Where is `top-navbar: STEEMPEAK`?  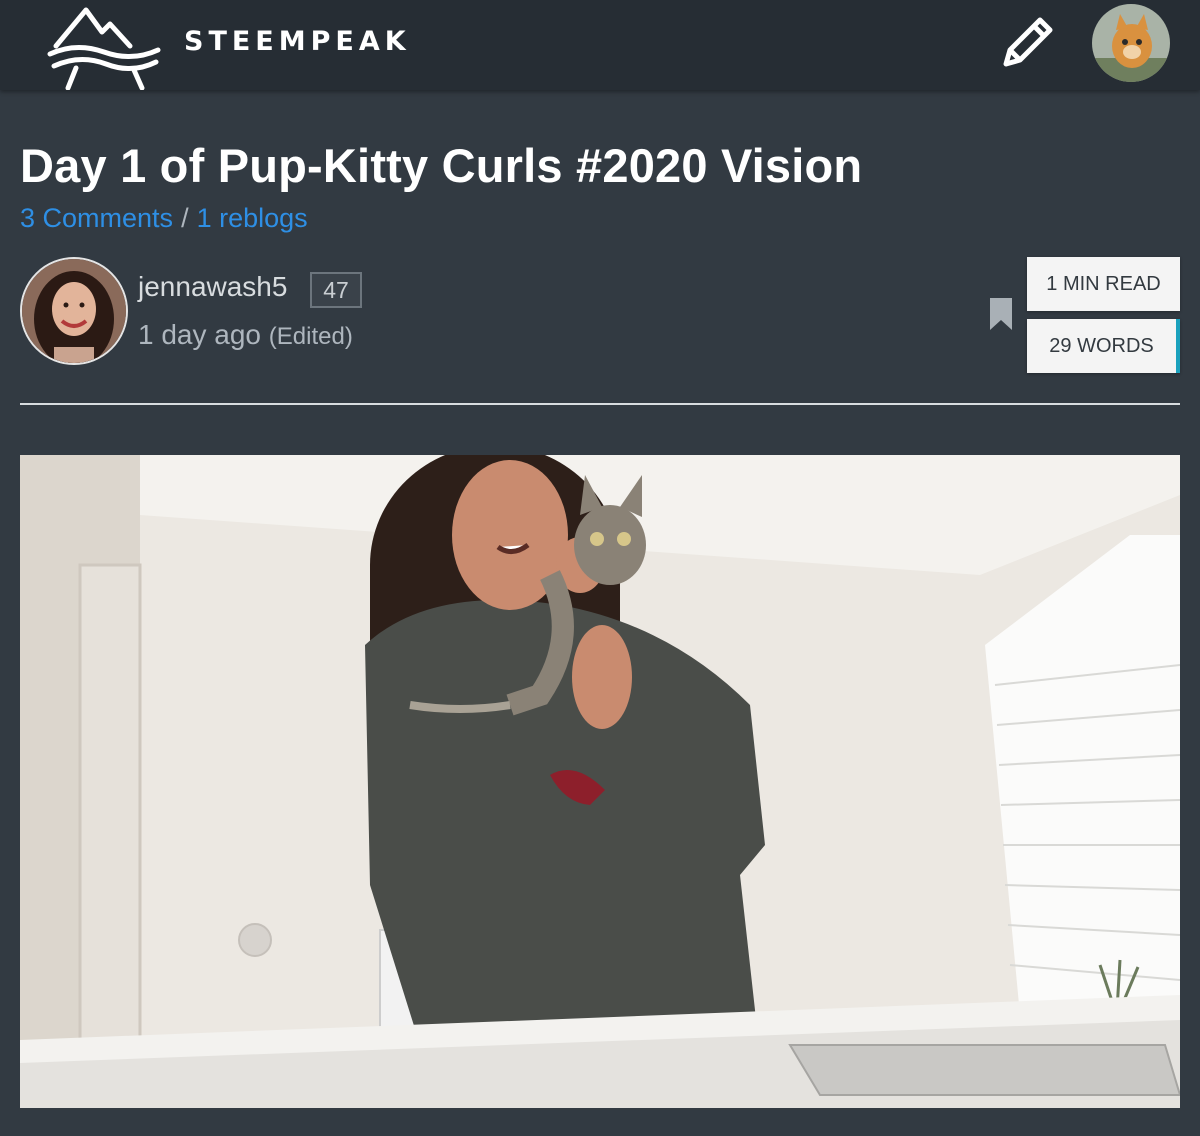 top-navbar: STEEMPEAK is located at coordinates (600, 45).